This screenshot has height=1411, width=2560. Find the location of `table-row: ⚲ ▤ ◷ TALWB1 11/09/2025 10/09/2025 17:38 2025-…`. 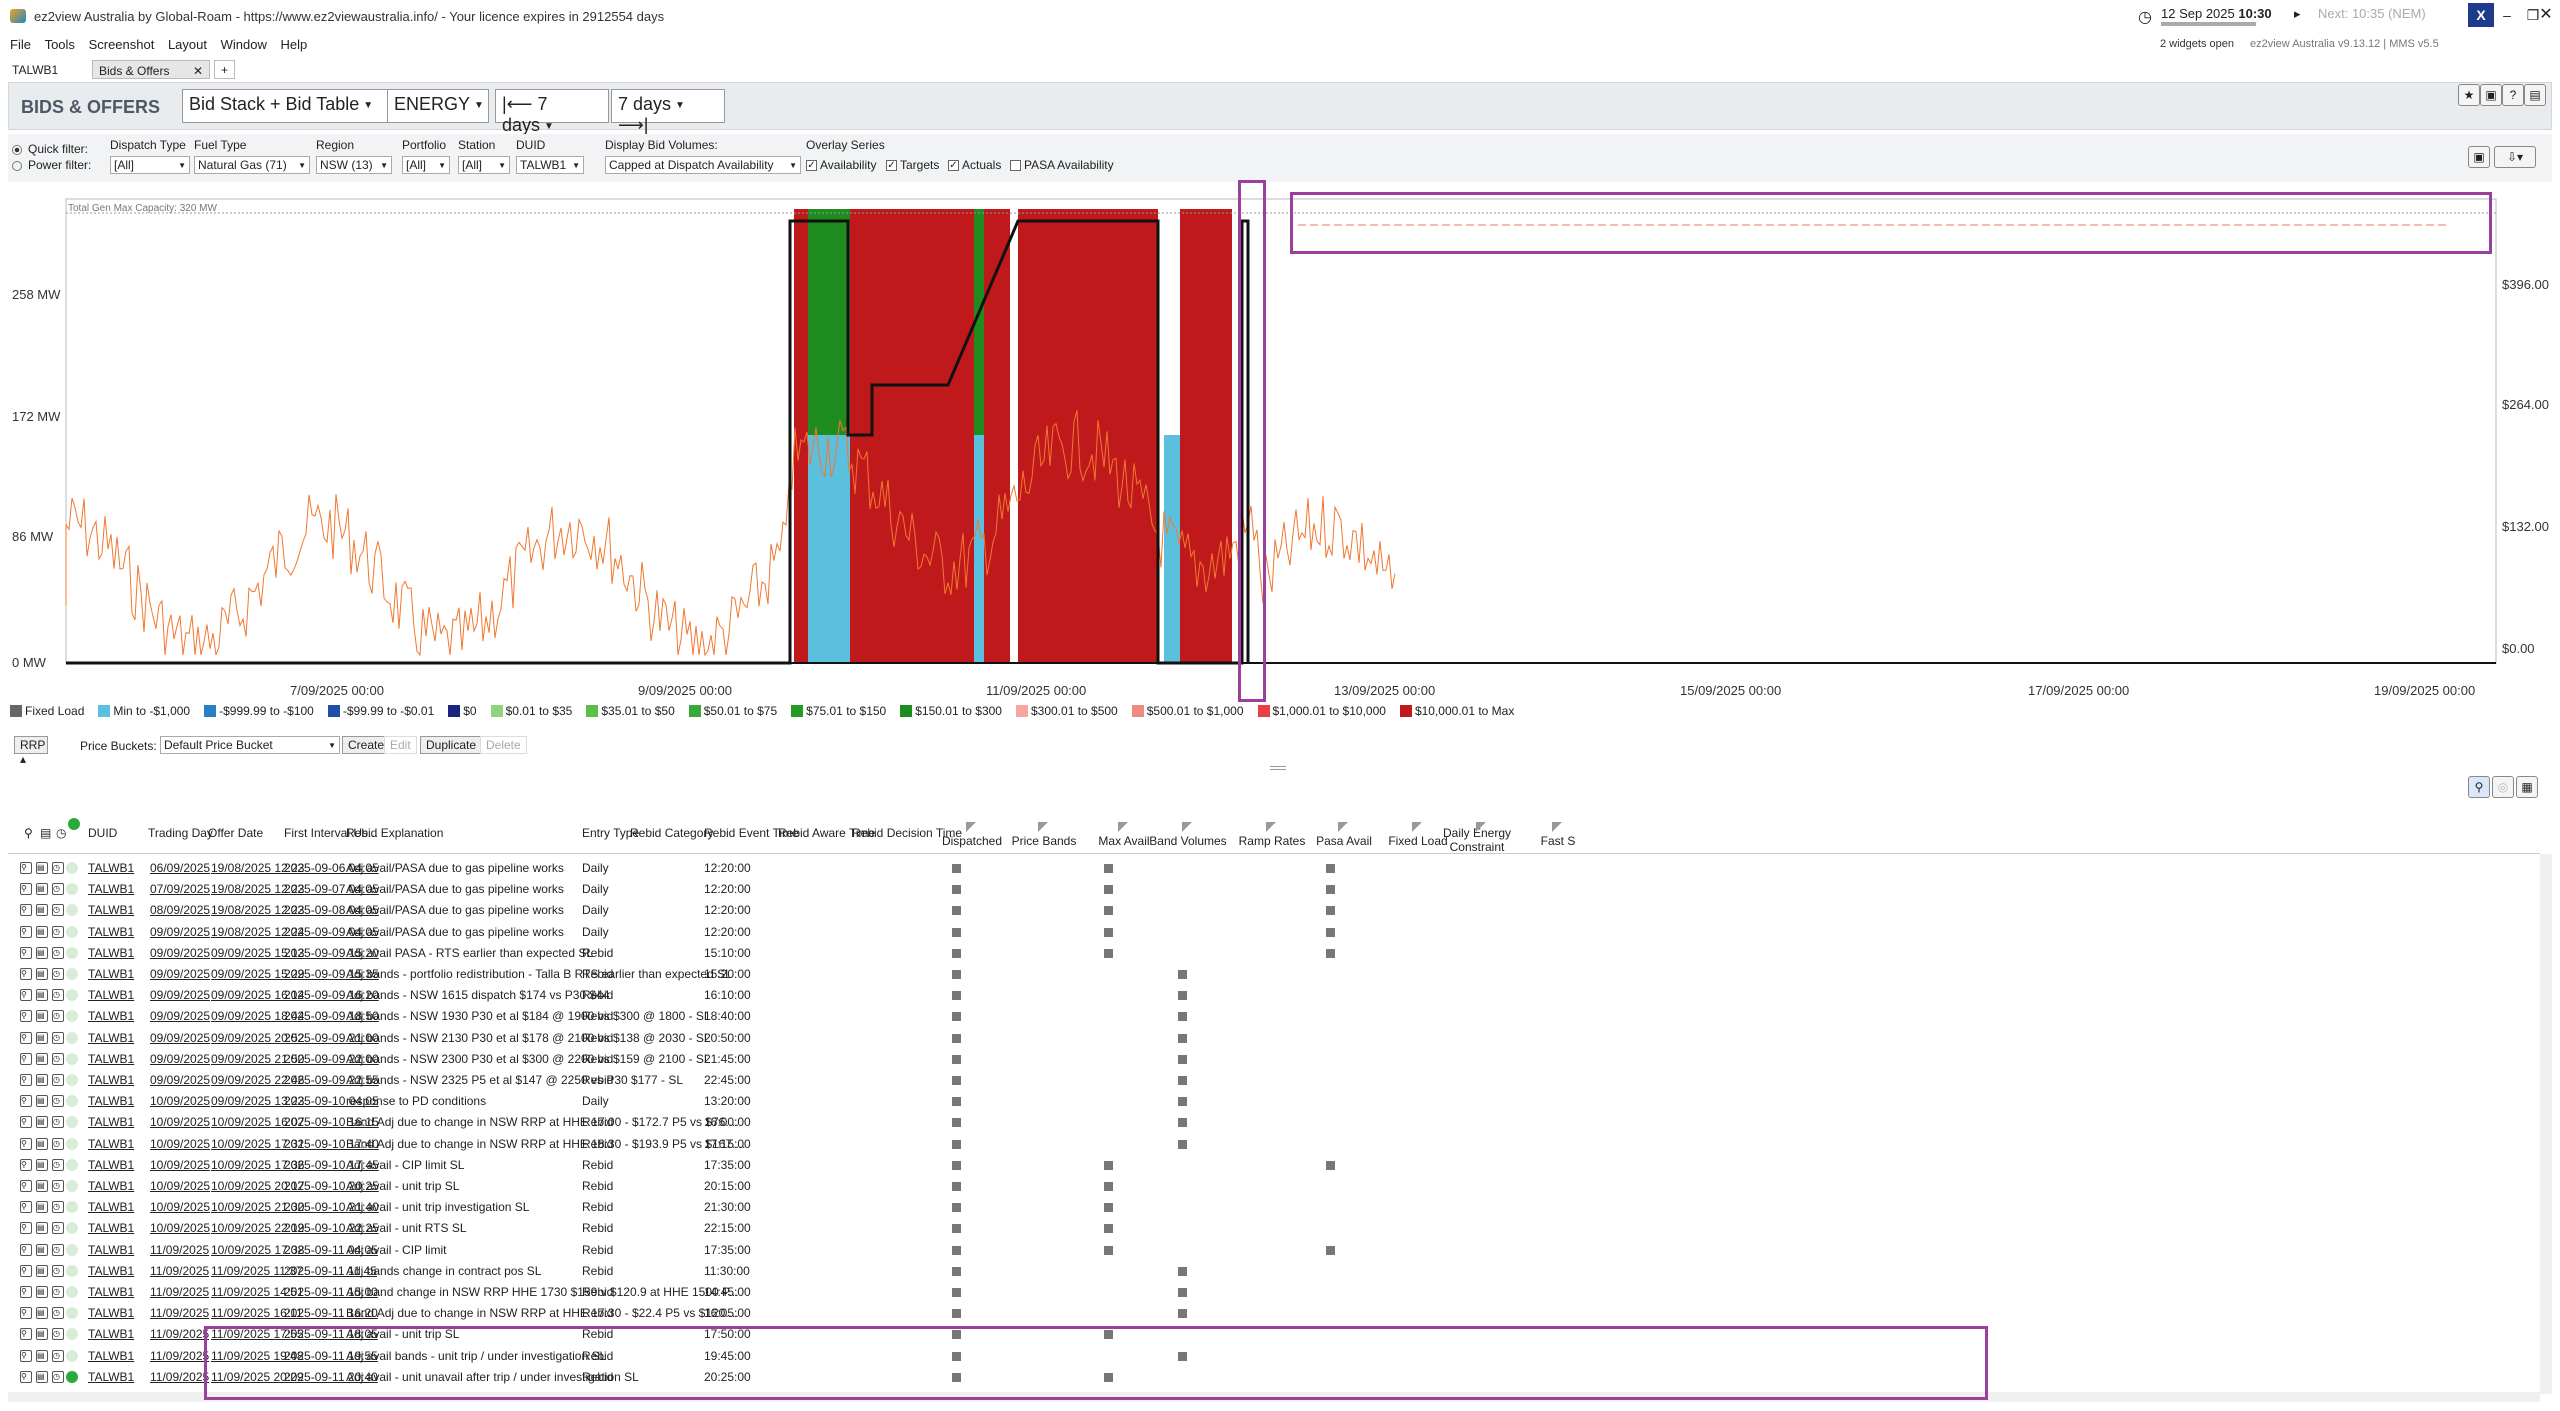

table-row: ⚲ ▤ ◷ TALWB1 11/09/2025 10/09/2025 17:38 2025-… is located at coordinates (1274, 1250).